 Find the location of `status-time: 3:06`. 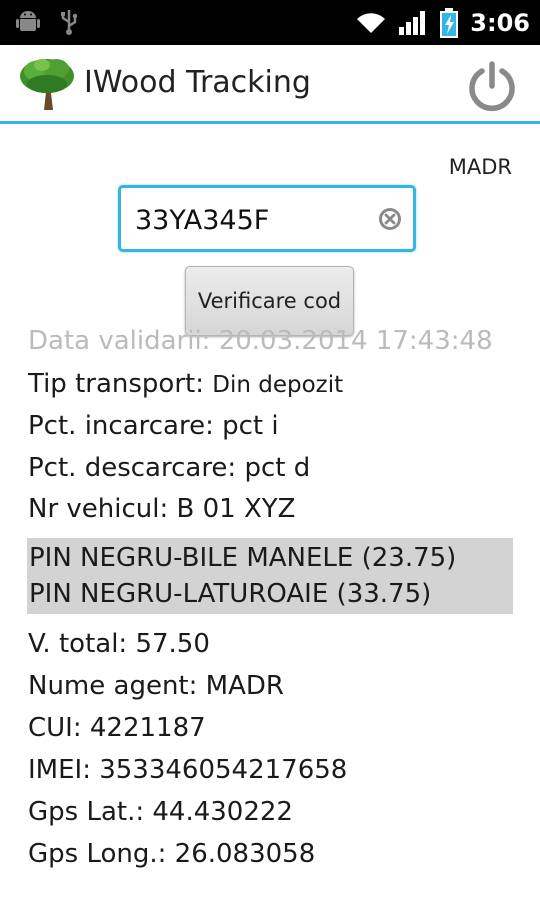

status-time: 3:06 is located at coordinates (500, 22).